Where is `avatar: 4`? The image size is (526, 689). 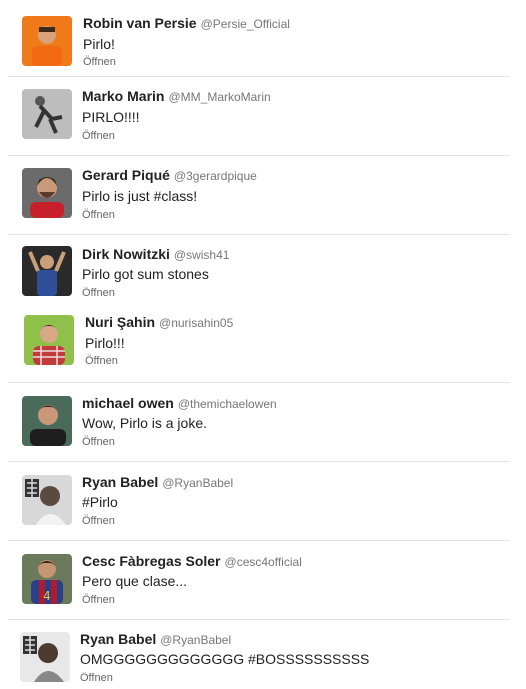
avatar: 4 is located at coordinates (47, 579).